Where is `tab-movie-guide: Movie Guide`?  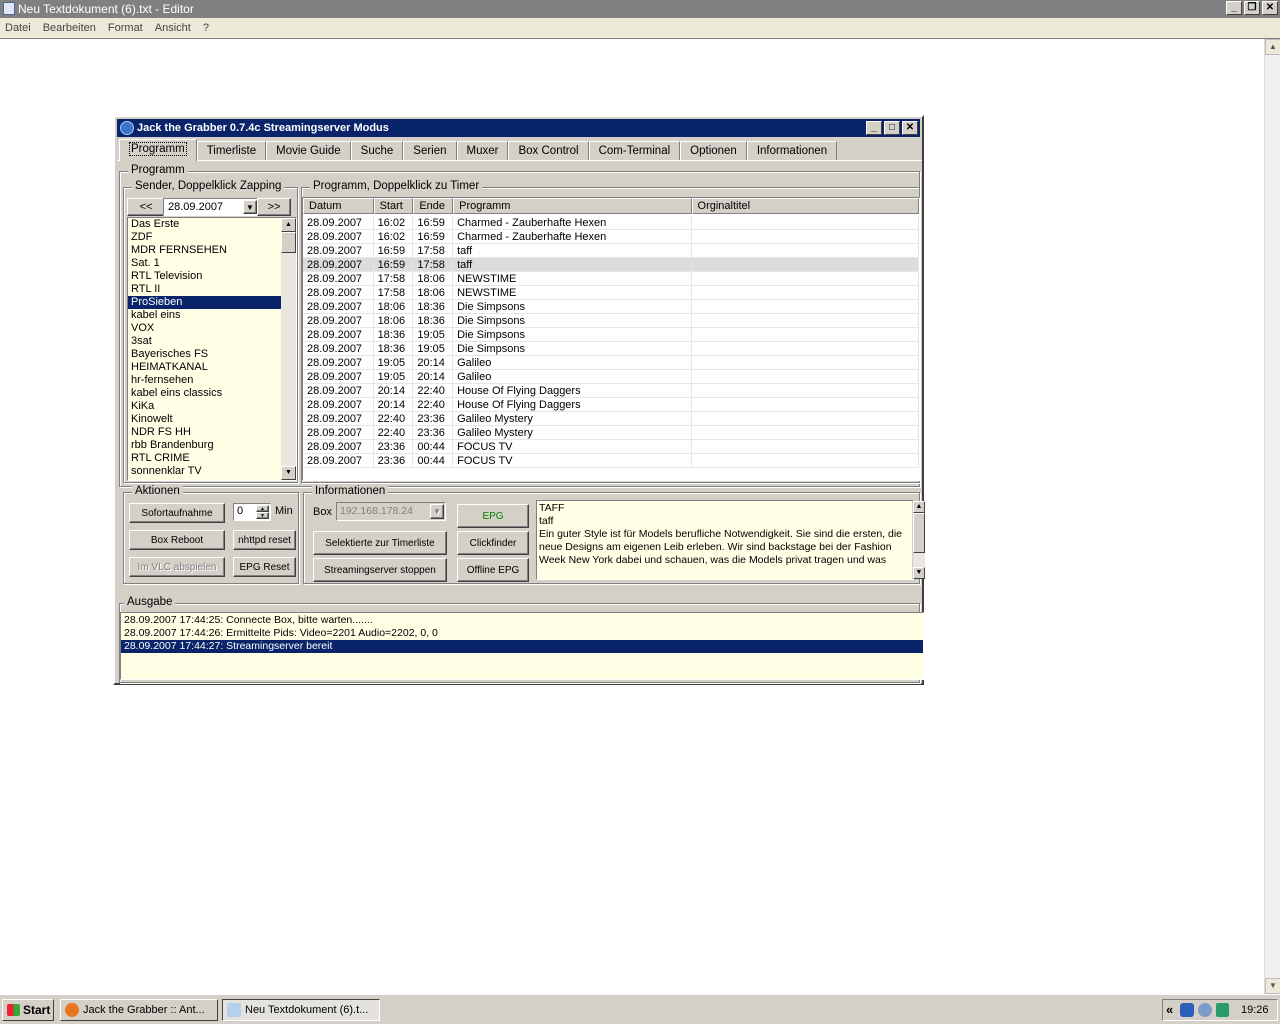
tab-movie-guide: Movie Guide is located at coordinates (308, 151).